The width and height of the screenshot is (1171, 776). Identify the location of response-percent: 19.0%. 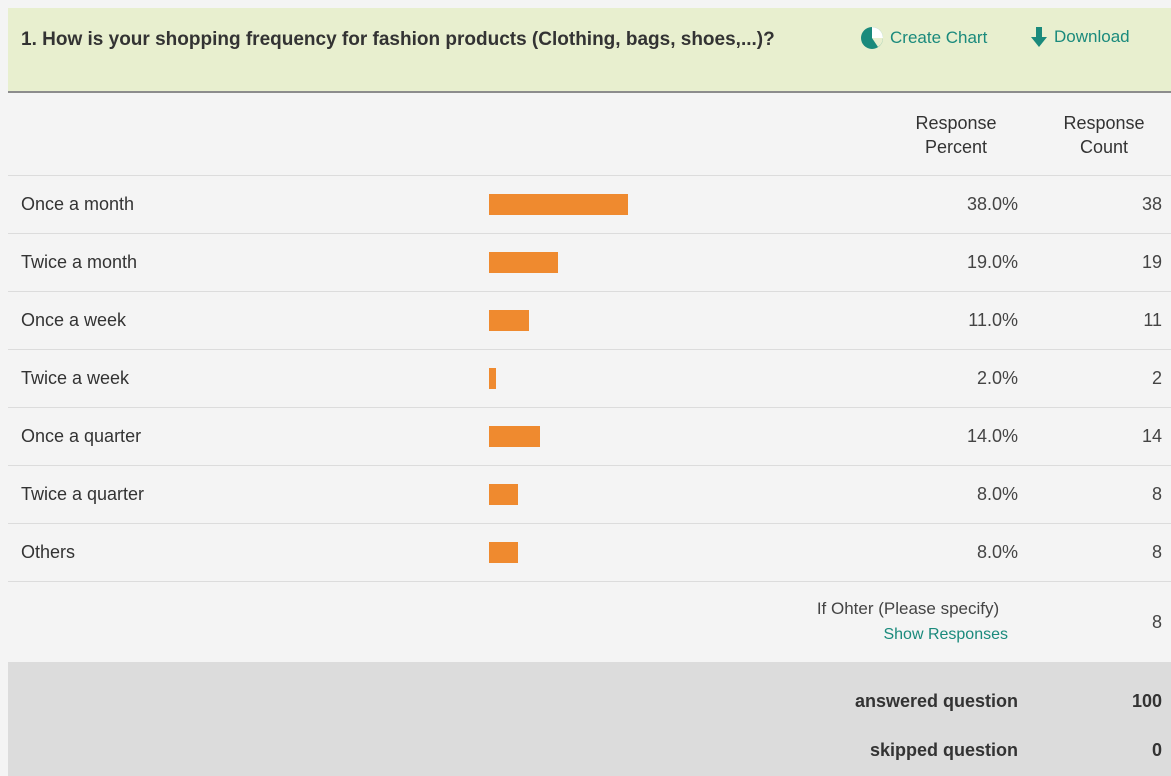
(992, 262).